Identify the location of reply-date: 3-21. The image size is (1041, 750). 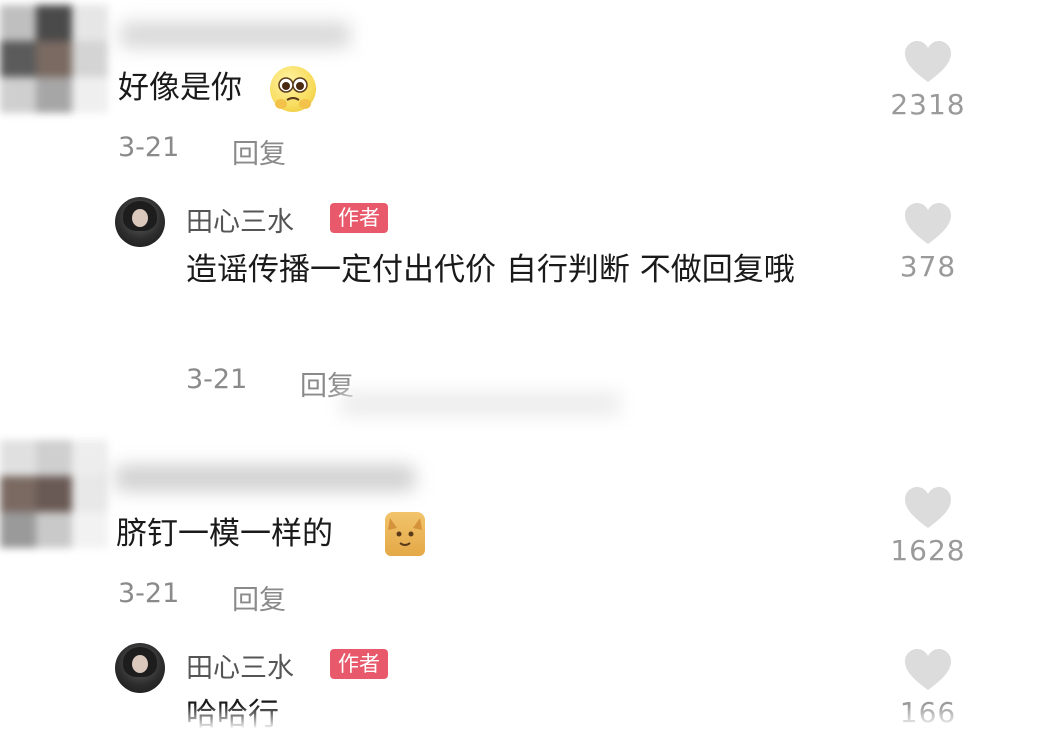
(217, 379).